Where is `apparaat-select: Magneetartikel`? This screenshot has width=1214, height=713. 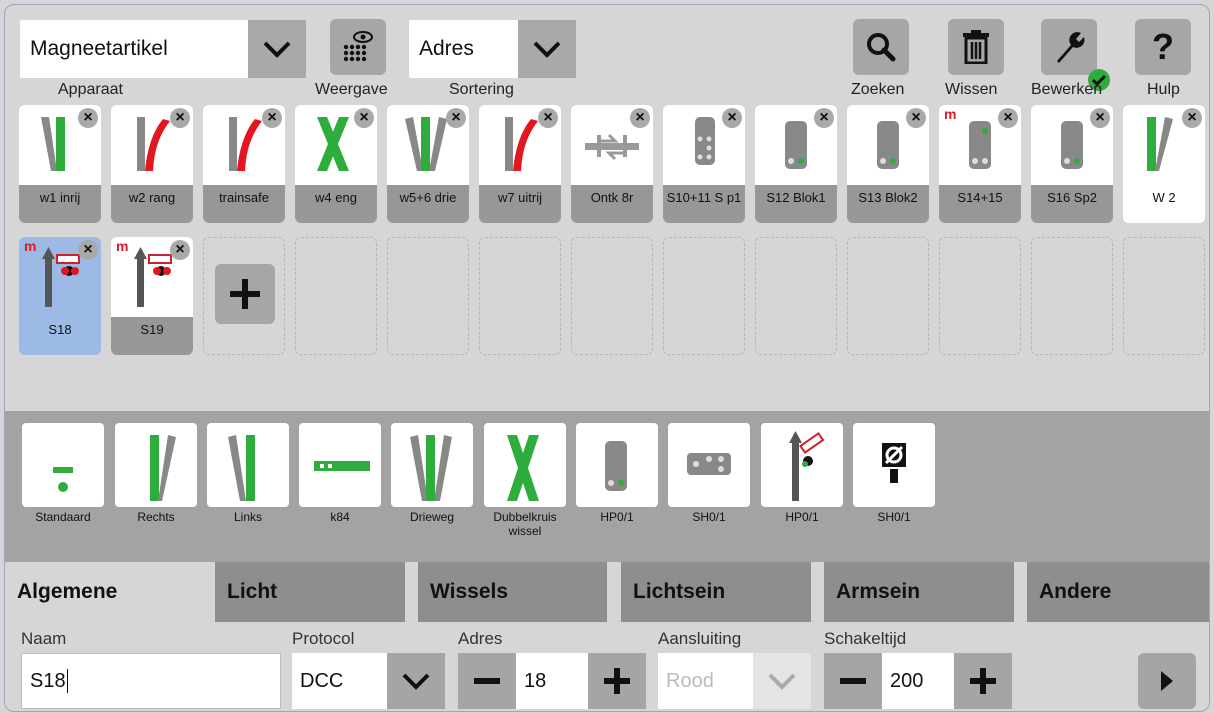
apparaat-select: Magneetartikel is located at coordinates (134, 49).